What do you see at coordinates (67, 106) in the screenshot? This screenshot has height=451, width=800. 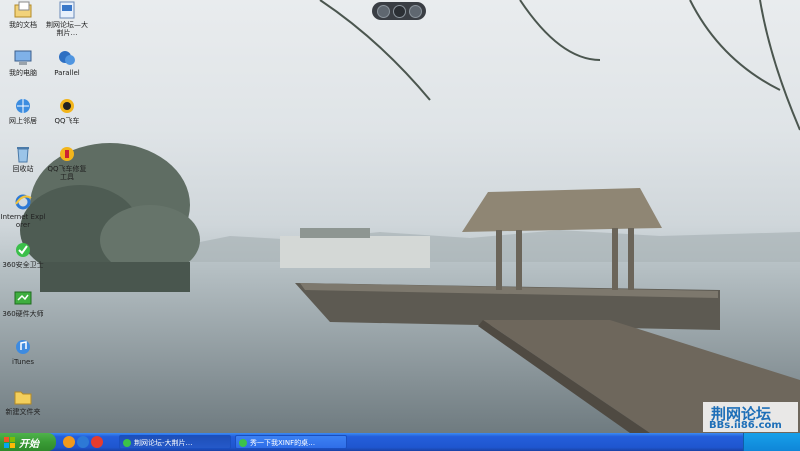 I see `qq-speed-icon` at bounding box center [67, 106].